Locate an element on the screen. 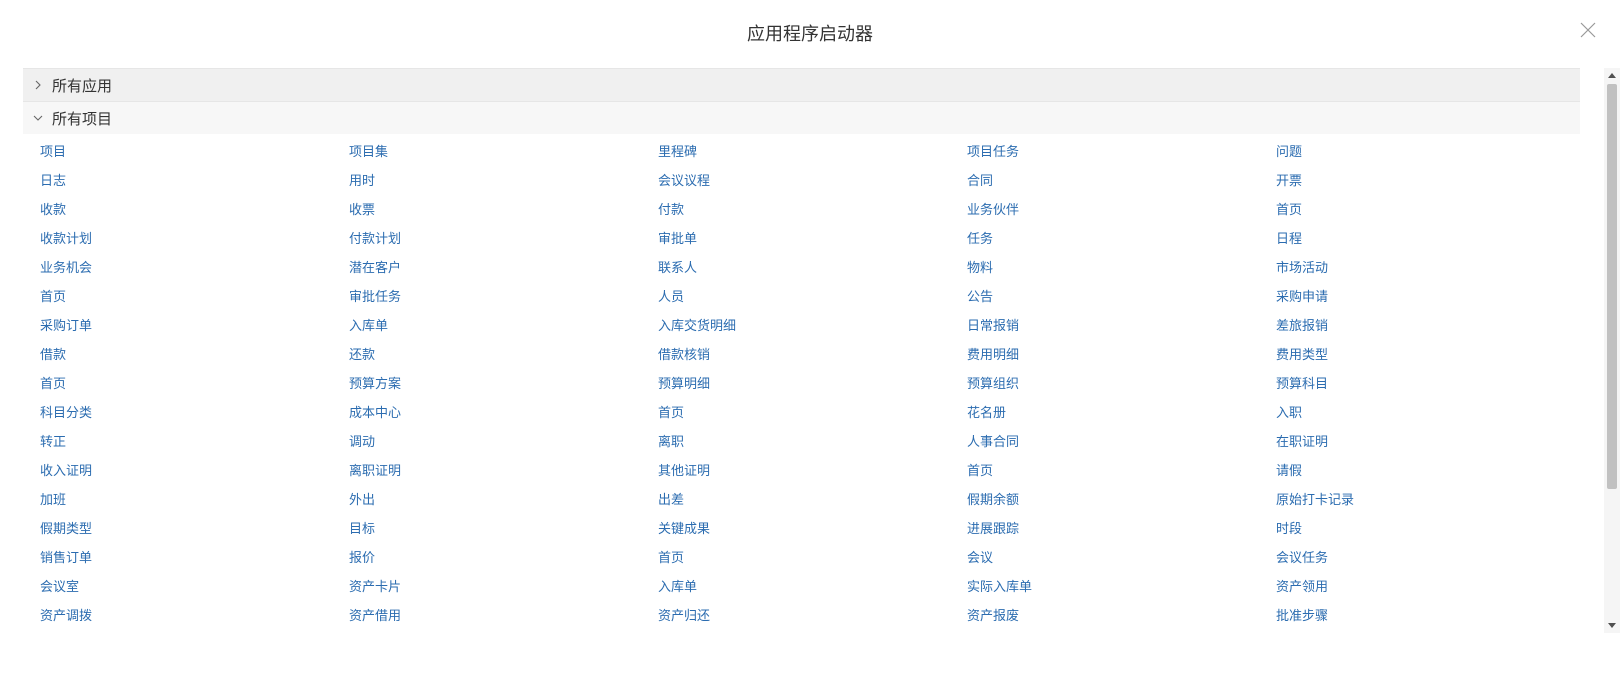  vertical-scrollbar is located at coordinates (1612, 350).